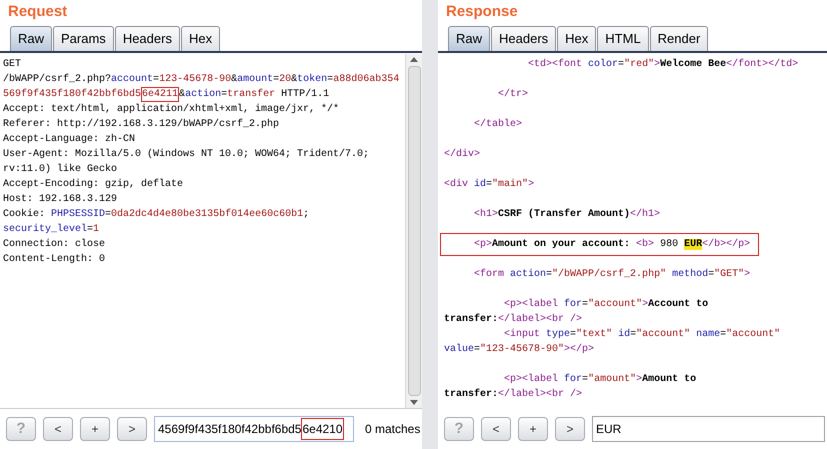 The height and width of the screenshot is (449, 827). What do you see at coordinates (141, 125) in the screenshot?
I see `code-line: Referer: http://192.168.3.129/bWAPP/csrf_2.php` at bounding box center [141, 125].